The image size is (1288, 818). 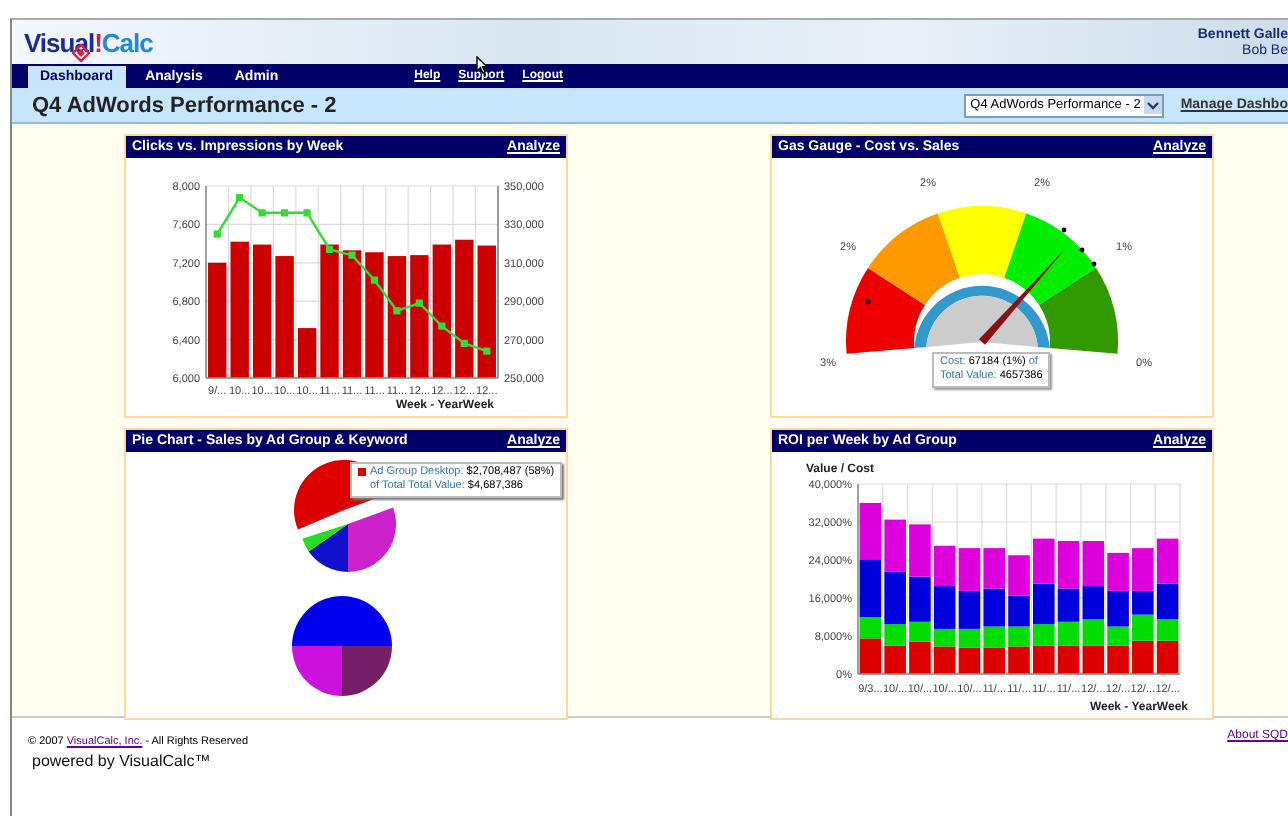 I want to click on dropdown-arrow-icon, so click(x=1153, y=105).